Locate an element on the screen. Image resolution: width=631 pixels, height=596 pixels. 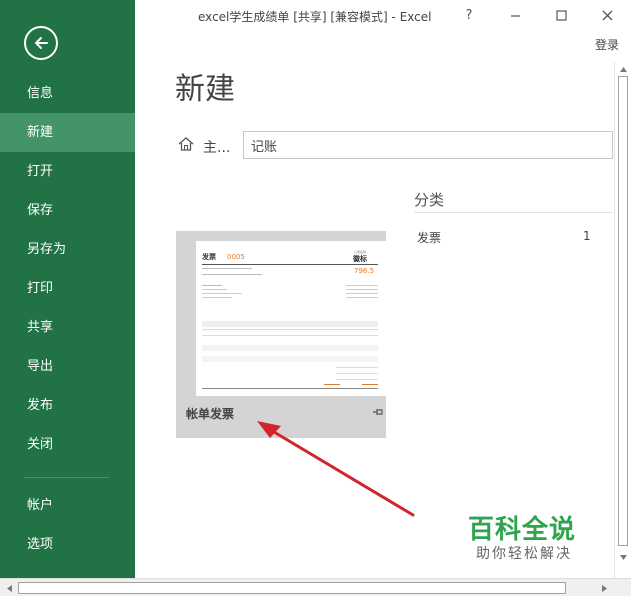
sidebar-item-close: 关闭 is located at coordinates (67, 444).